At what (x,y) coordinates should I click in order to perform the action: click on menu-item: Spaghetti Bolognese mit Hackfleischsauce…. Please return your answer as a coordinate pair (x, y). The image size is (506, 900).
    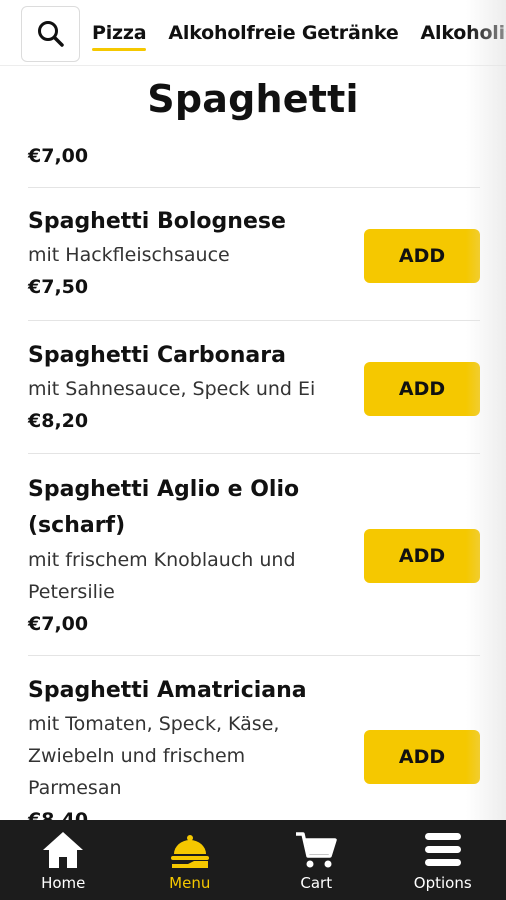
    Looking at the image, I should click on (193, 254).